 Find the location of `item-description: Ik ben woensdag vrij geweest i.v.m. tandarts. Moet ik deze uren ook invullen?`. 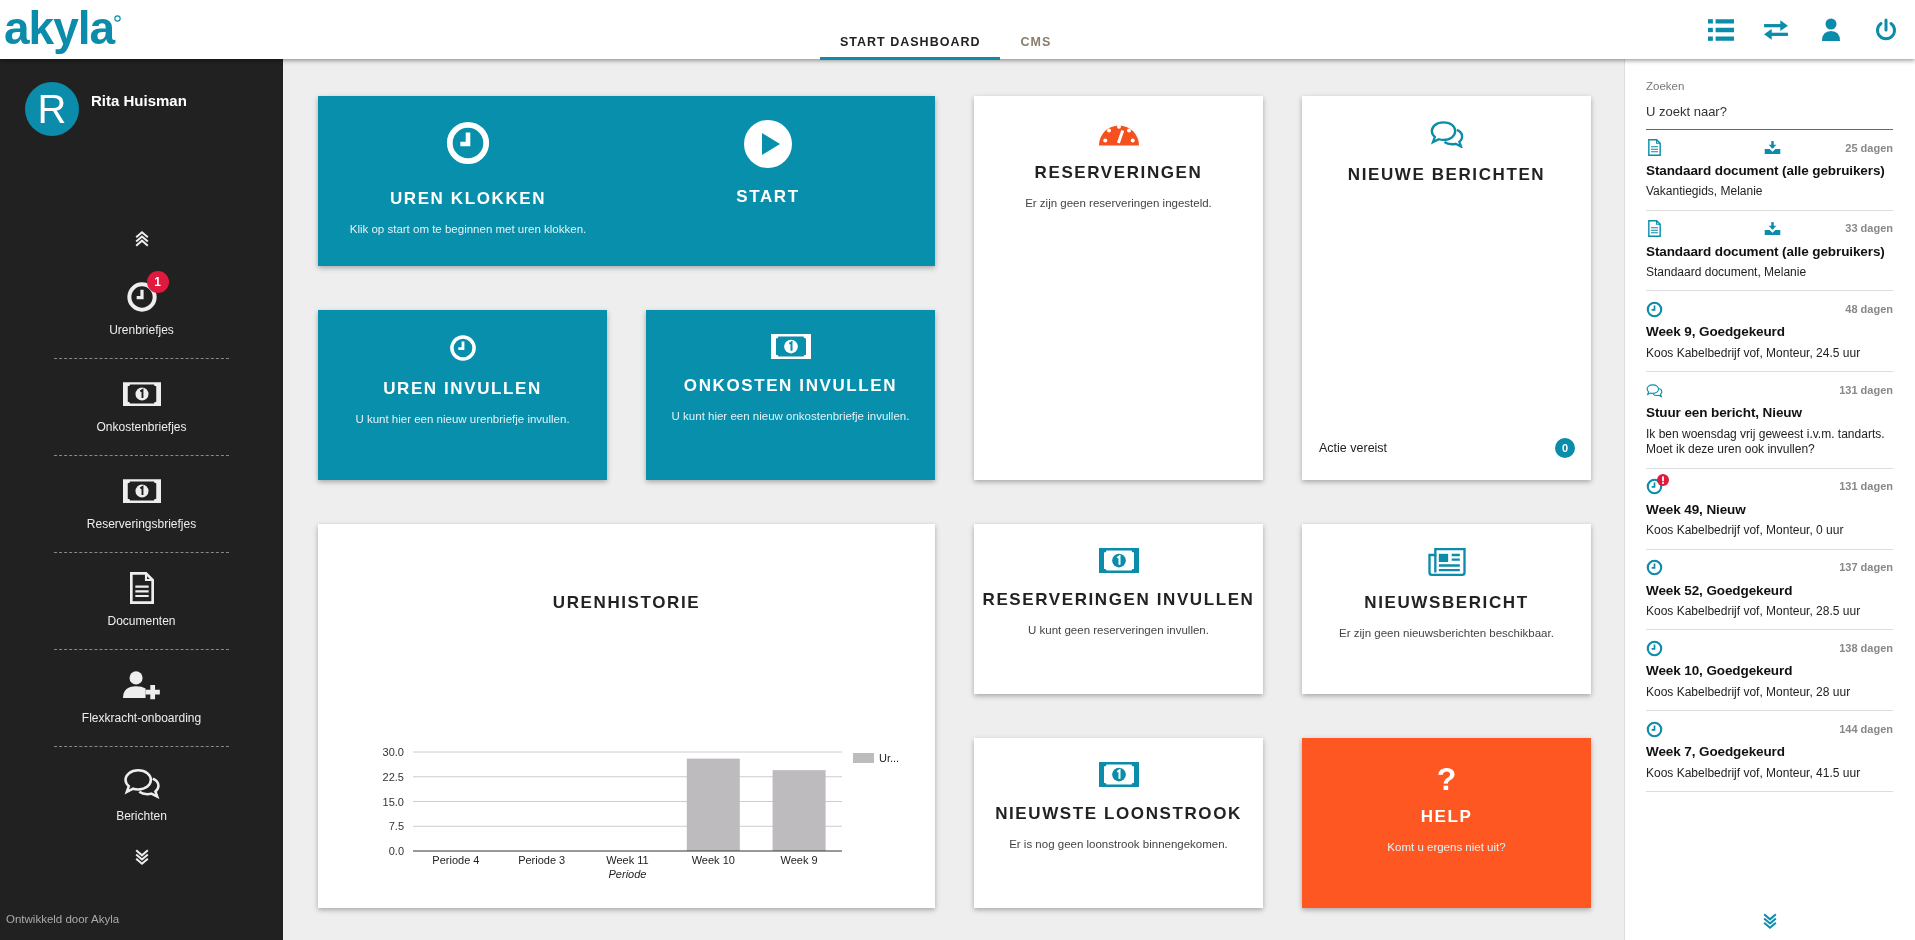

item-description: Ik ben woensdag vrij geweest i.v.m. tandarts. Moet ik deze uren ook invullen? is located at coordinates (1766, 442).